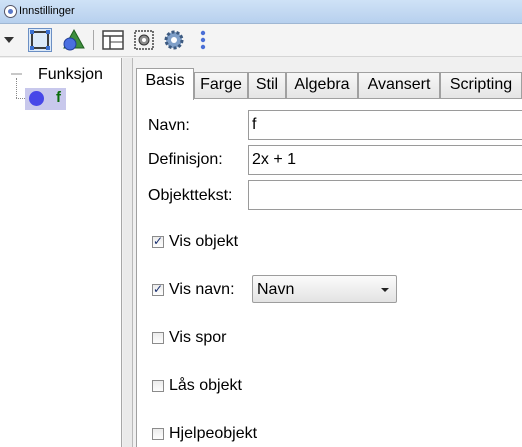 This screenshot has width=522, height=447. I want to click on title-bar: Innstillinger, so click(261, 12).